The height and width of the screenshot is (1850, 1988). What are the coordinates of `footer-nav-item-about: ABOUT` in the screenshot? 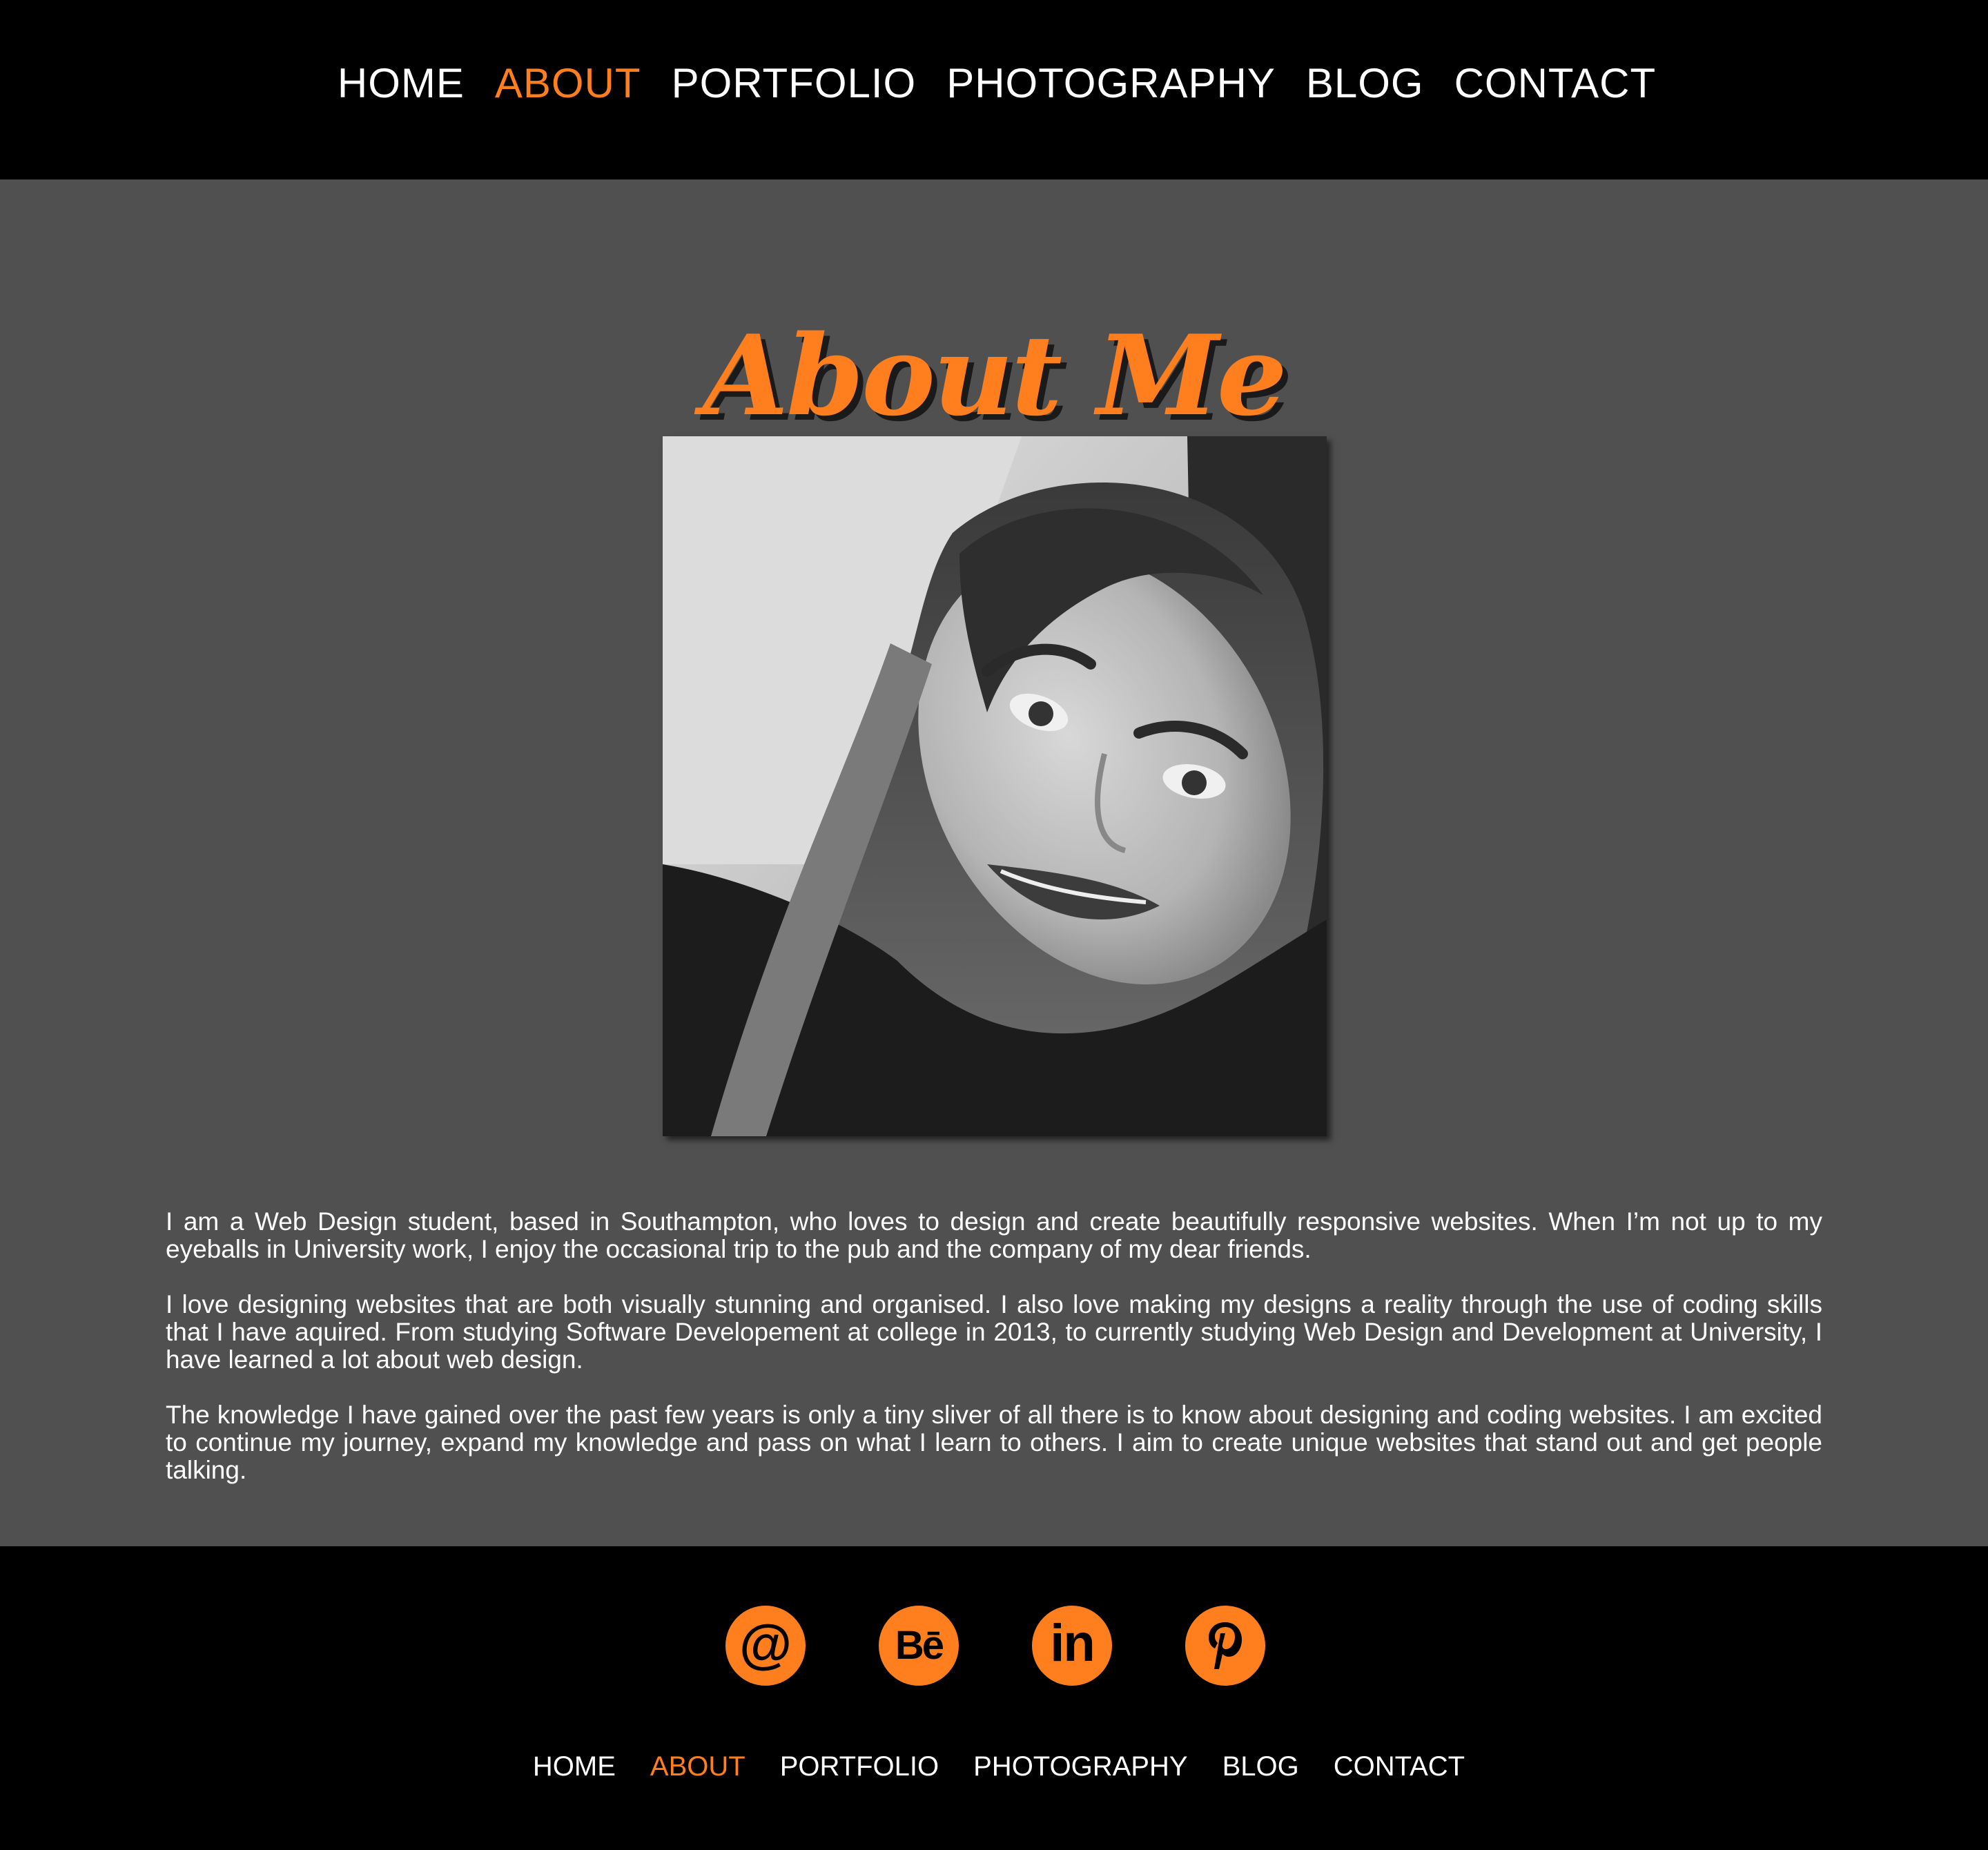 It's located at (698, 1767).